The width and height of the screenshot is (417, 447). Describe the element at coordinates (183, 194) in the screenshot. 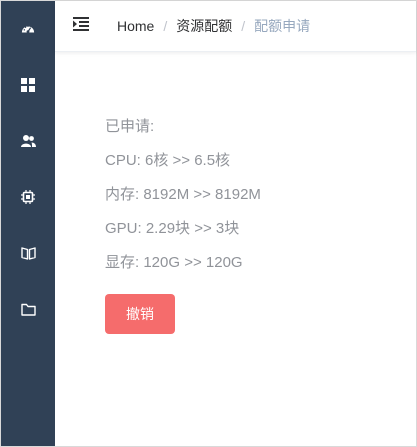

I see `memory-quota-line: 内存: 8192M >> 8192M` at that location.